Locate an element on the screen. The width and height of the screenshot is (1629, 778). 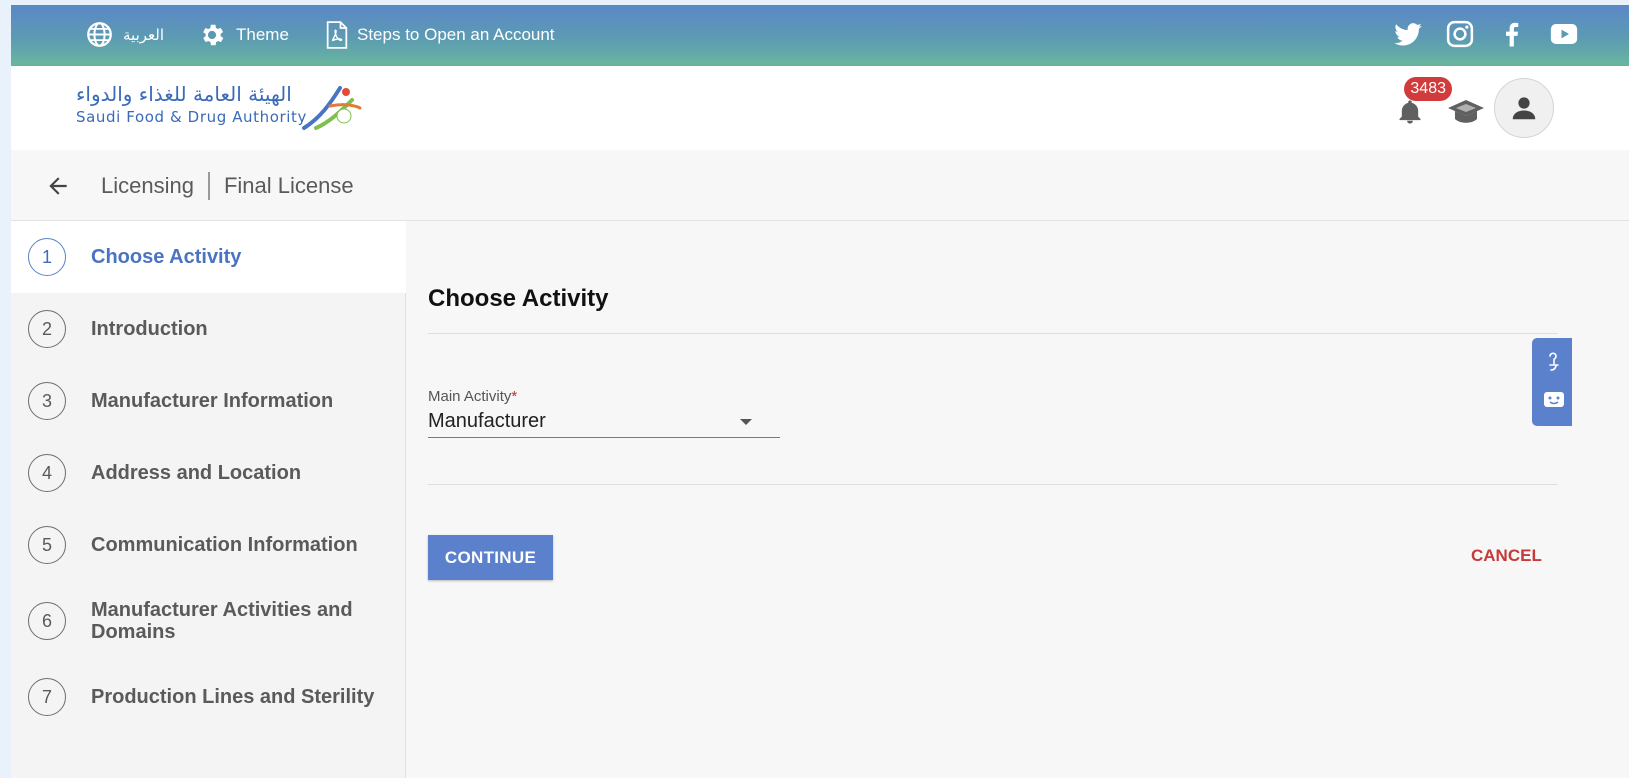
step-introduction: 2 Introduction is located at coordinates (208, 329).